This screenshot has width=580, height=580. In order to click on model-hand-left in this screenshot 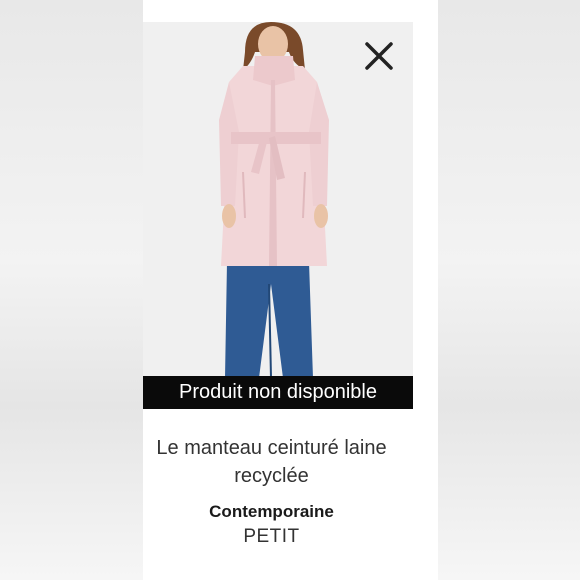, I will do `click(229, 216)`.